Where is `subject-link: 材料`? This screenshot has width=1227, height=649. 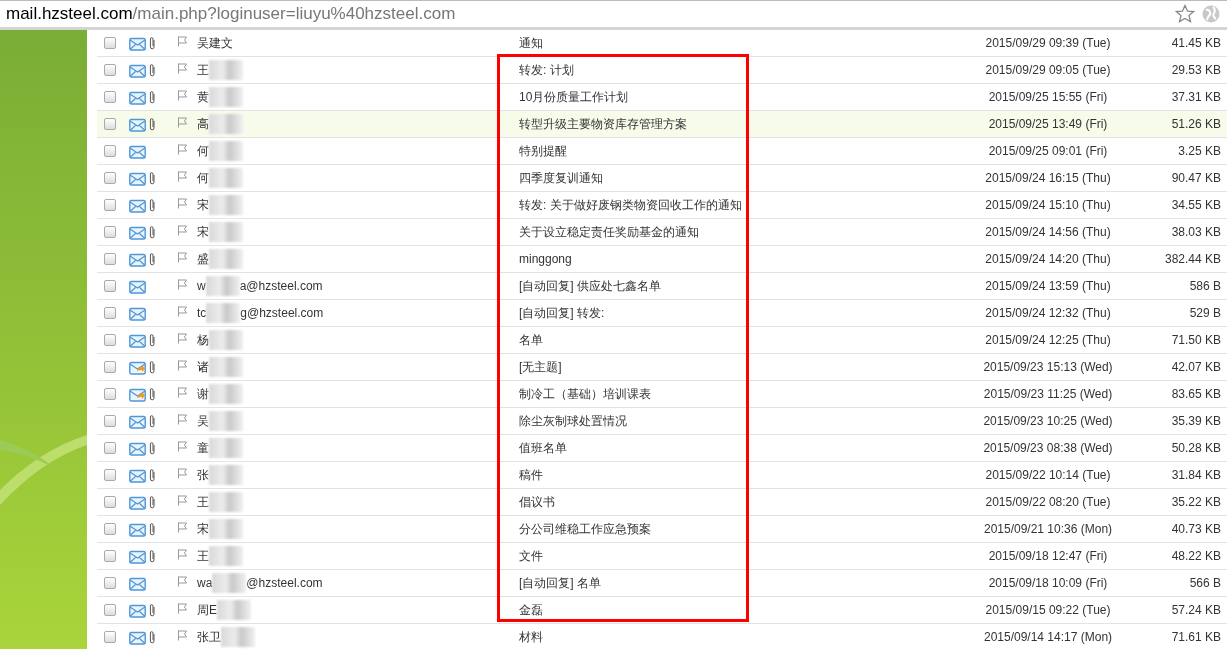
subject-link: 材料 is located at coordinates (531, 637).